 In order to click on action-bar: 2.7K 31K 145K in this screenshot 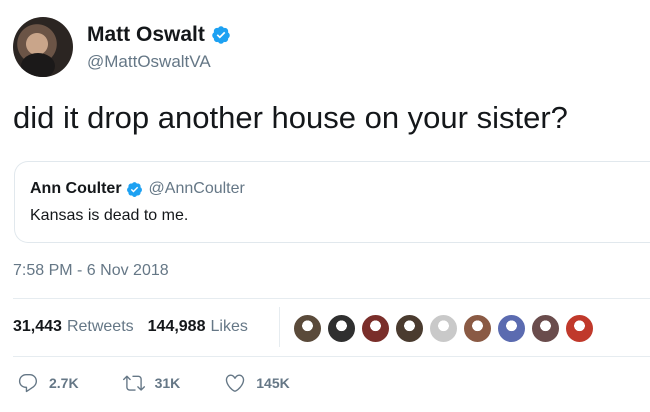, I will do `click(175, 383)`.